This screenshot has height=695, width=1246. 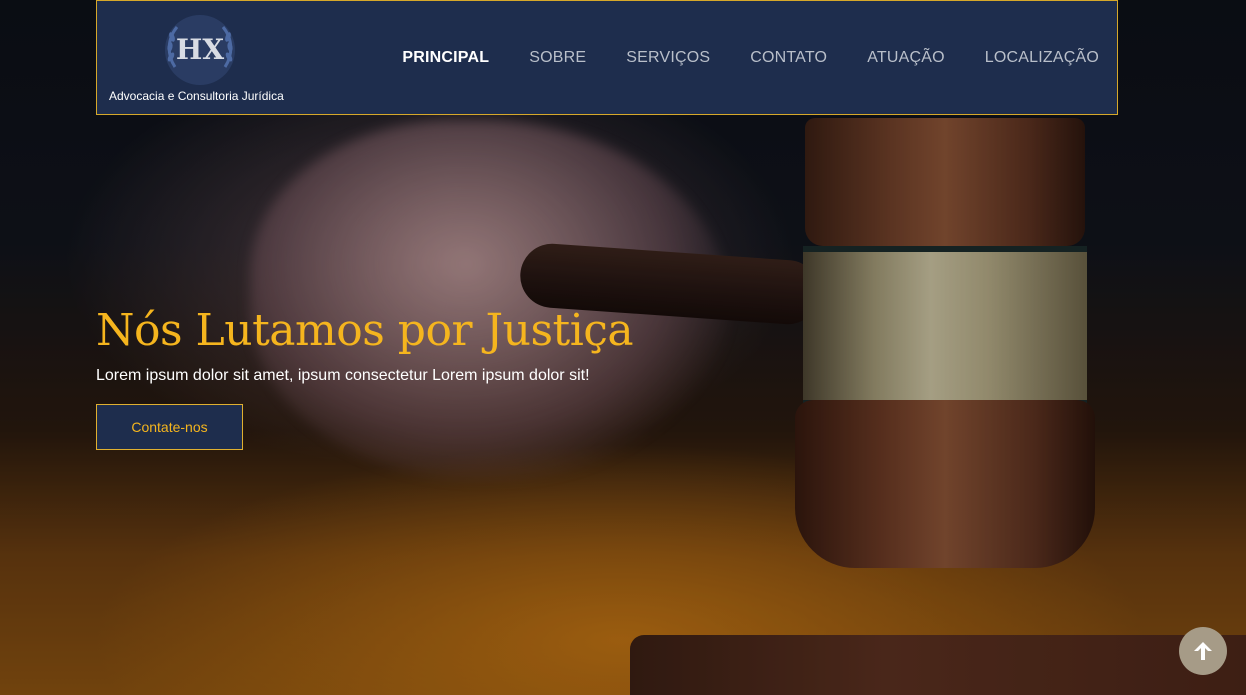 What do you see at coordinates (365, 330) in the screenshot?
I see `hero-title: Nós Lutamos por Justiça` at bounding box center [365, 330].